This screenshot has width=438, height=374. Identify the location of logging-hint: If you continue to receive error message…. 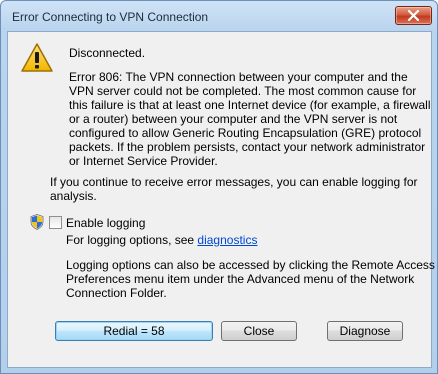
(234, 189).